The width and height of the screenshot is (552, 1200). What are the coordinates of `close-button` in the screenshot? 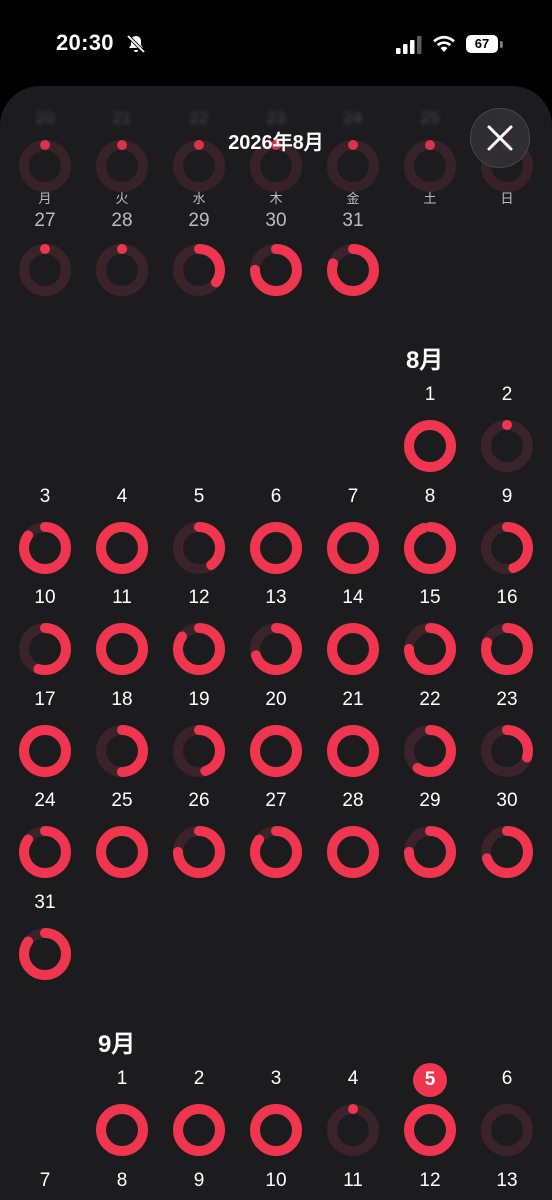 It's located at (500, 138).